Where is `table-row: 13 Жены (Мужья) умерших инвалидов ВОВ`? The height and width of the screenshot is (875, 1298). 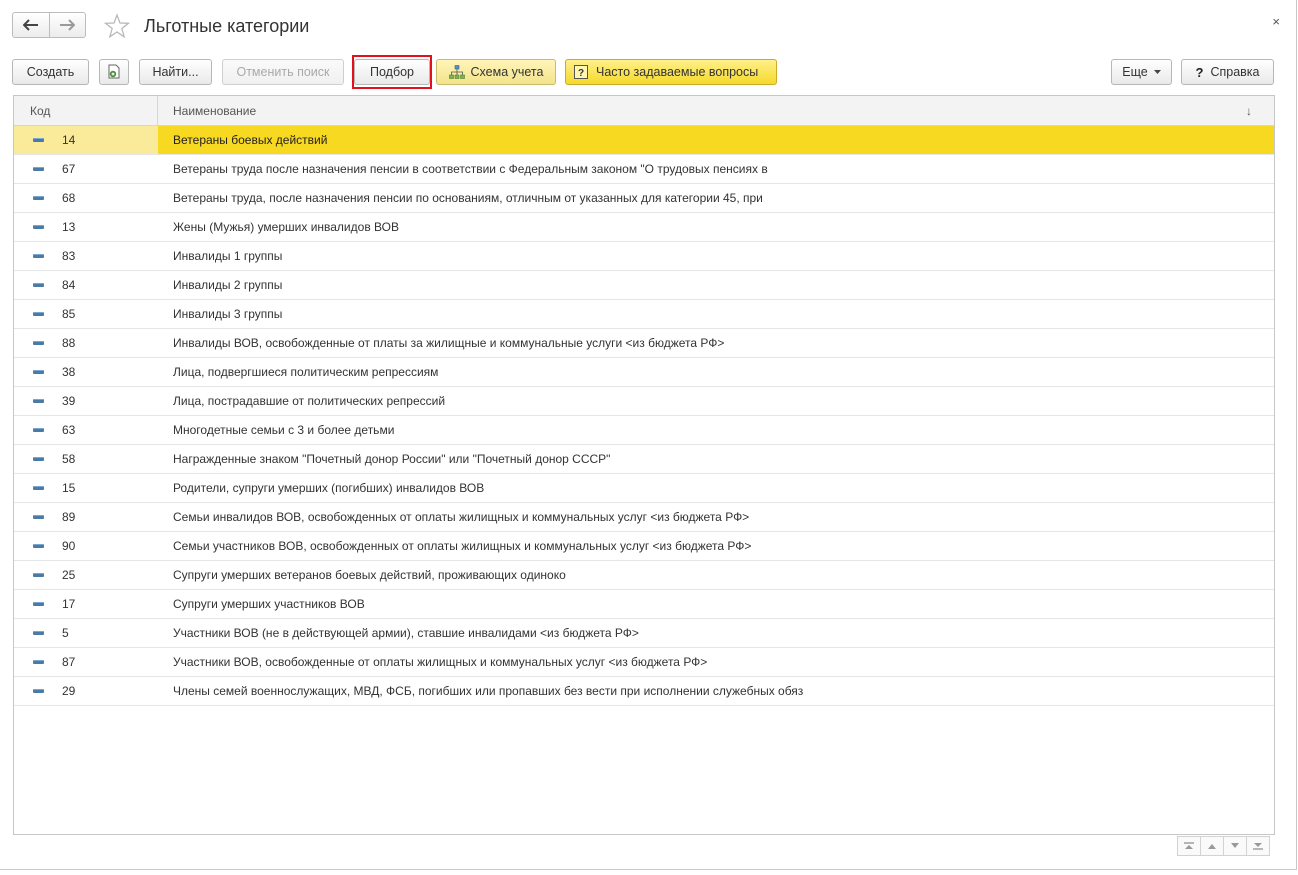
table-row: 13 Жены (Мужья) умерших инвалидов ВОВ is located at coordinates (644, 227).